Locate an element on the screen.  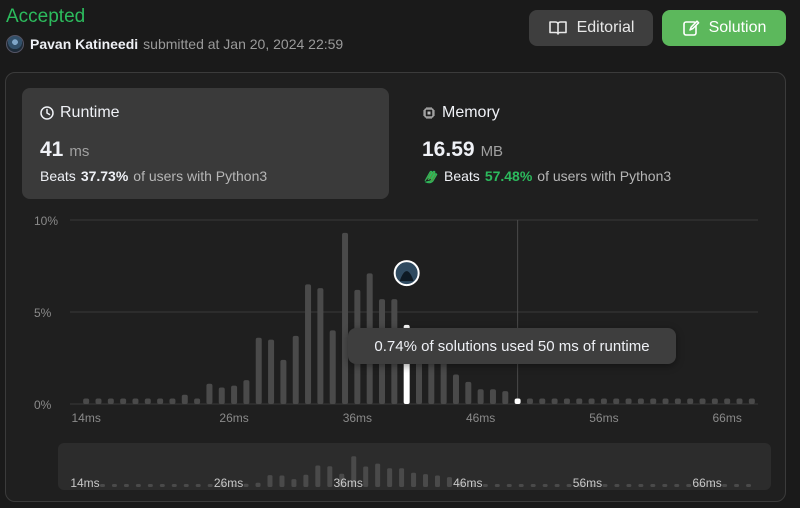
runtime-beats: Beats 37.73% of users with Python3 is located at coordinates (153, 176).